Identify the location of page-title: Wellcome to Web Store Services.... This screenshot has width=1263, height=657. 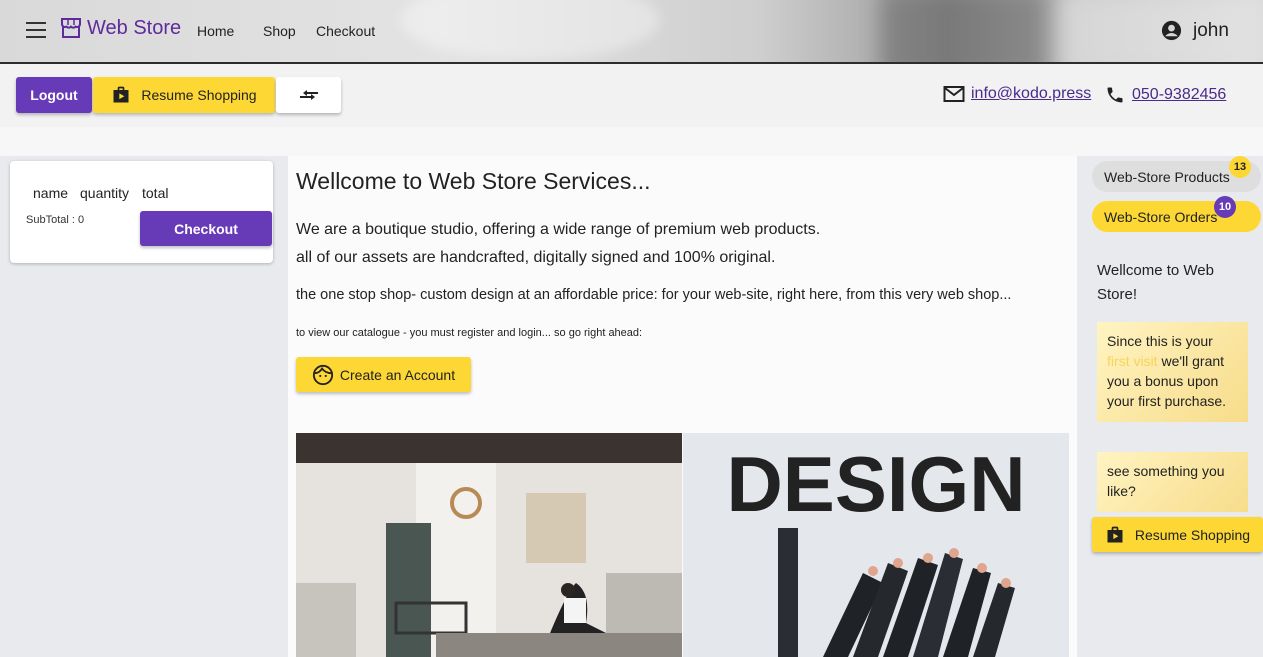
(473, 181).